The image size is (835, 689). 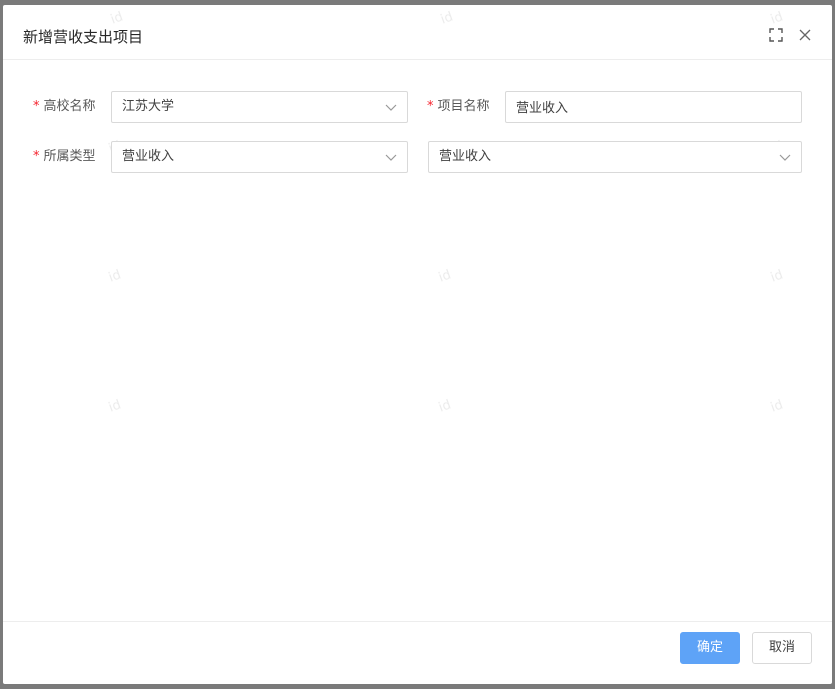 I want to click on project-label-text: 项目名称, so click(x=463, y=106).